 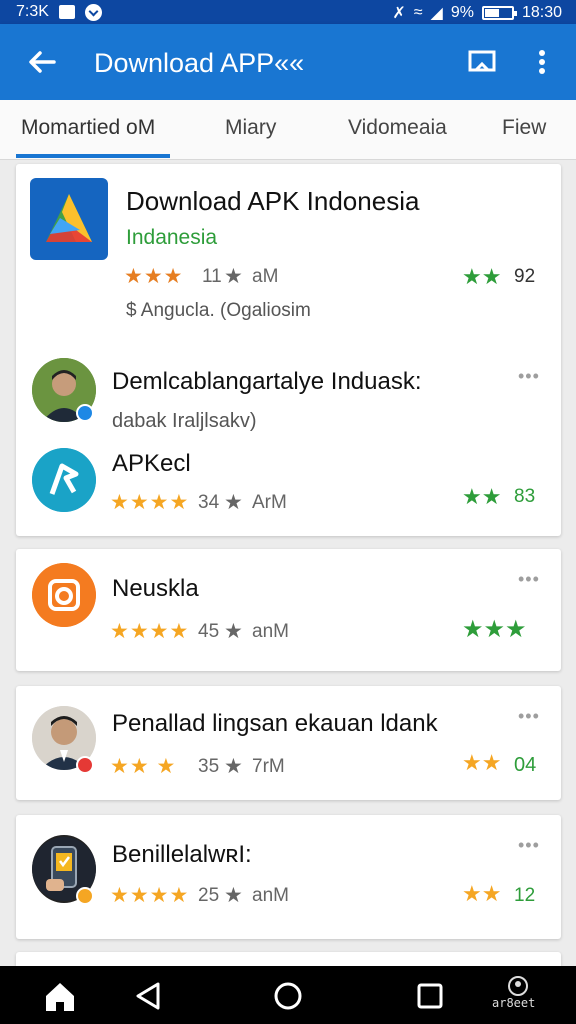 What do you see at coordinates (541, 12) in the screenshot?
I see `status-time-right: 18:30` at bounding box center [541, 12].